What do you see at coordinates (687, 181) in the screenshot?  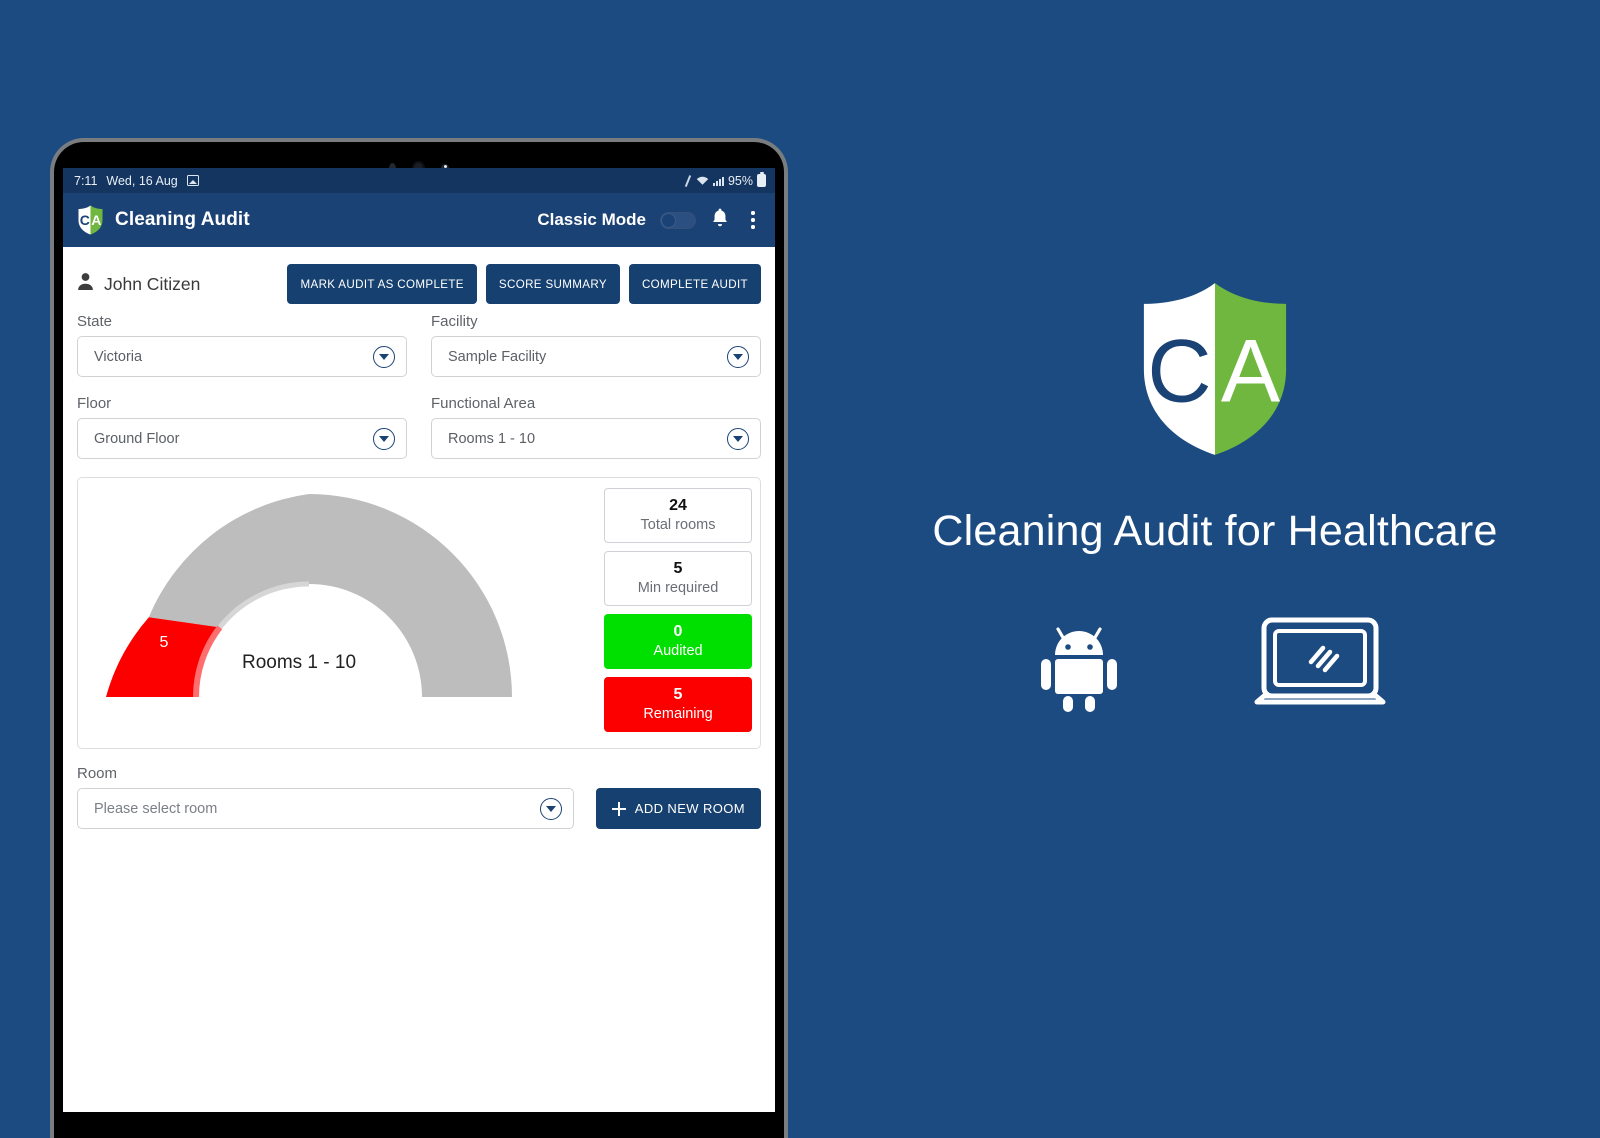 I see `mute-slash-icon` at bounding box center [687, 181].